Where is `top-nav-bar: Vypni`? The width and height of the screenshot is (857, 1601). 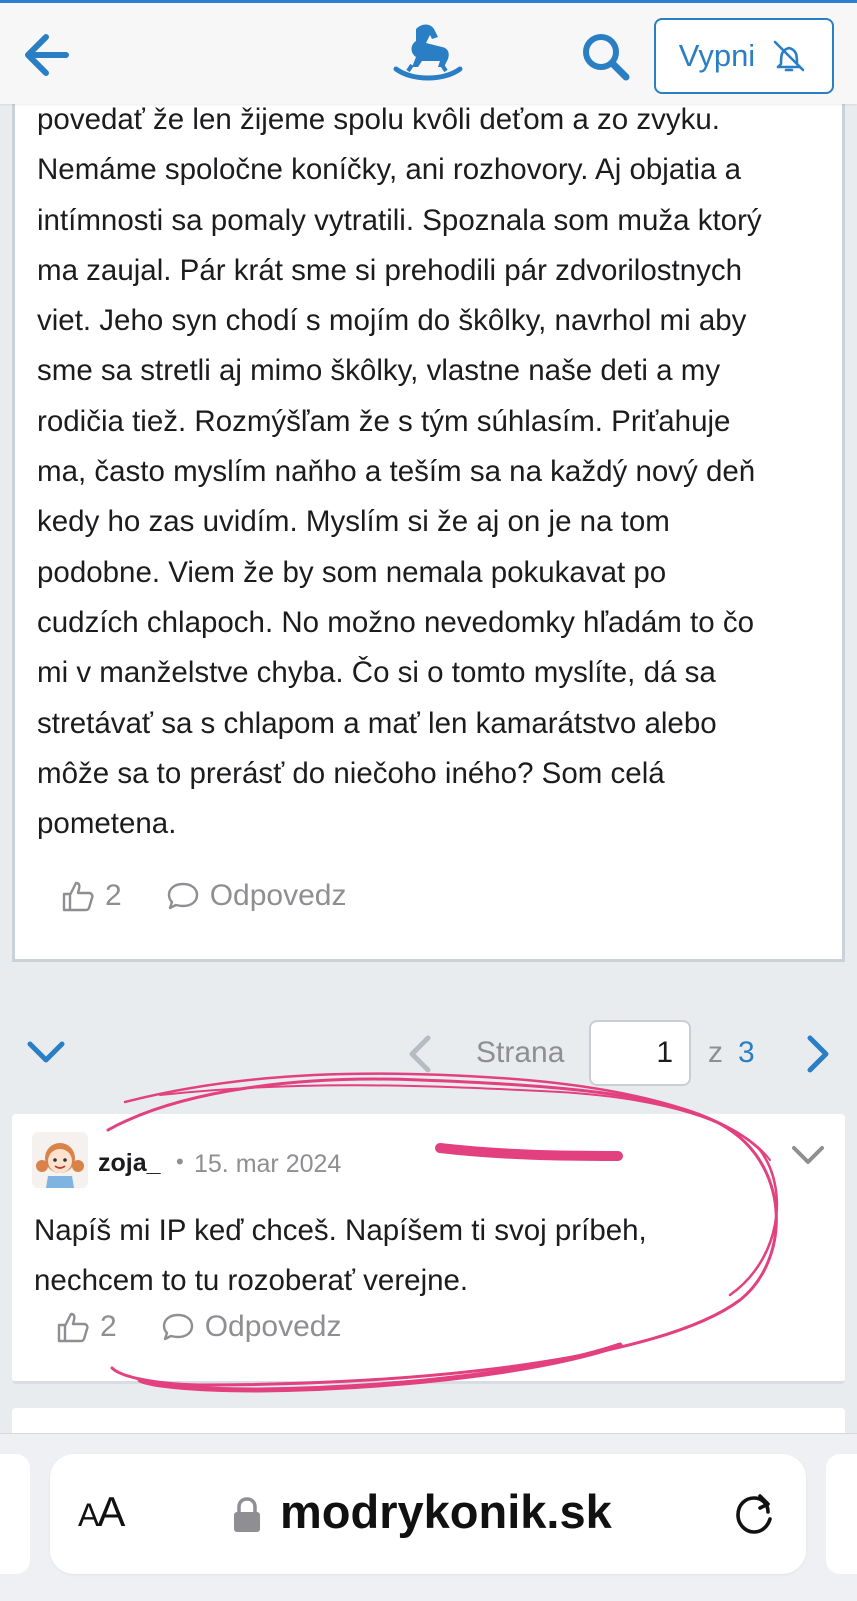 top-nav-bar: Vypni is located at coordinates (428, 52).